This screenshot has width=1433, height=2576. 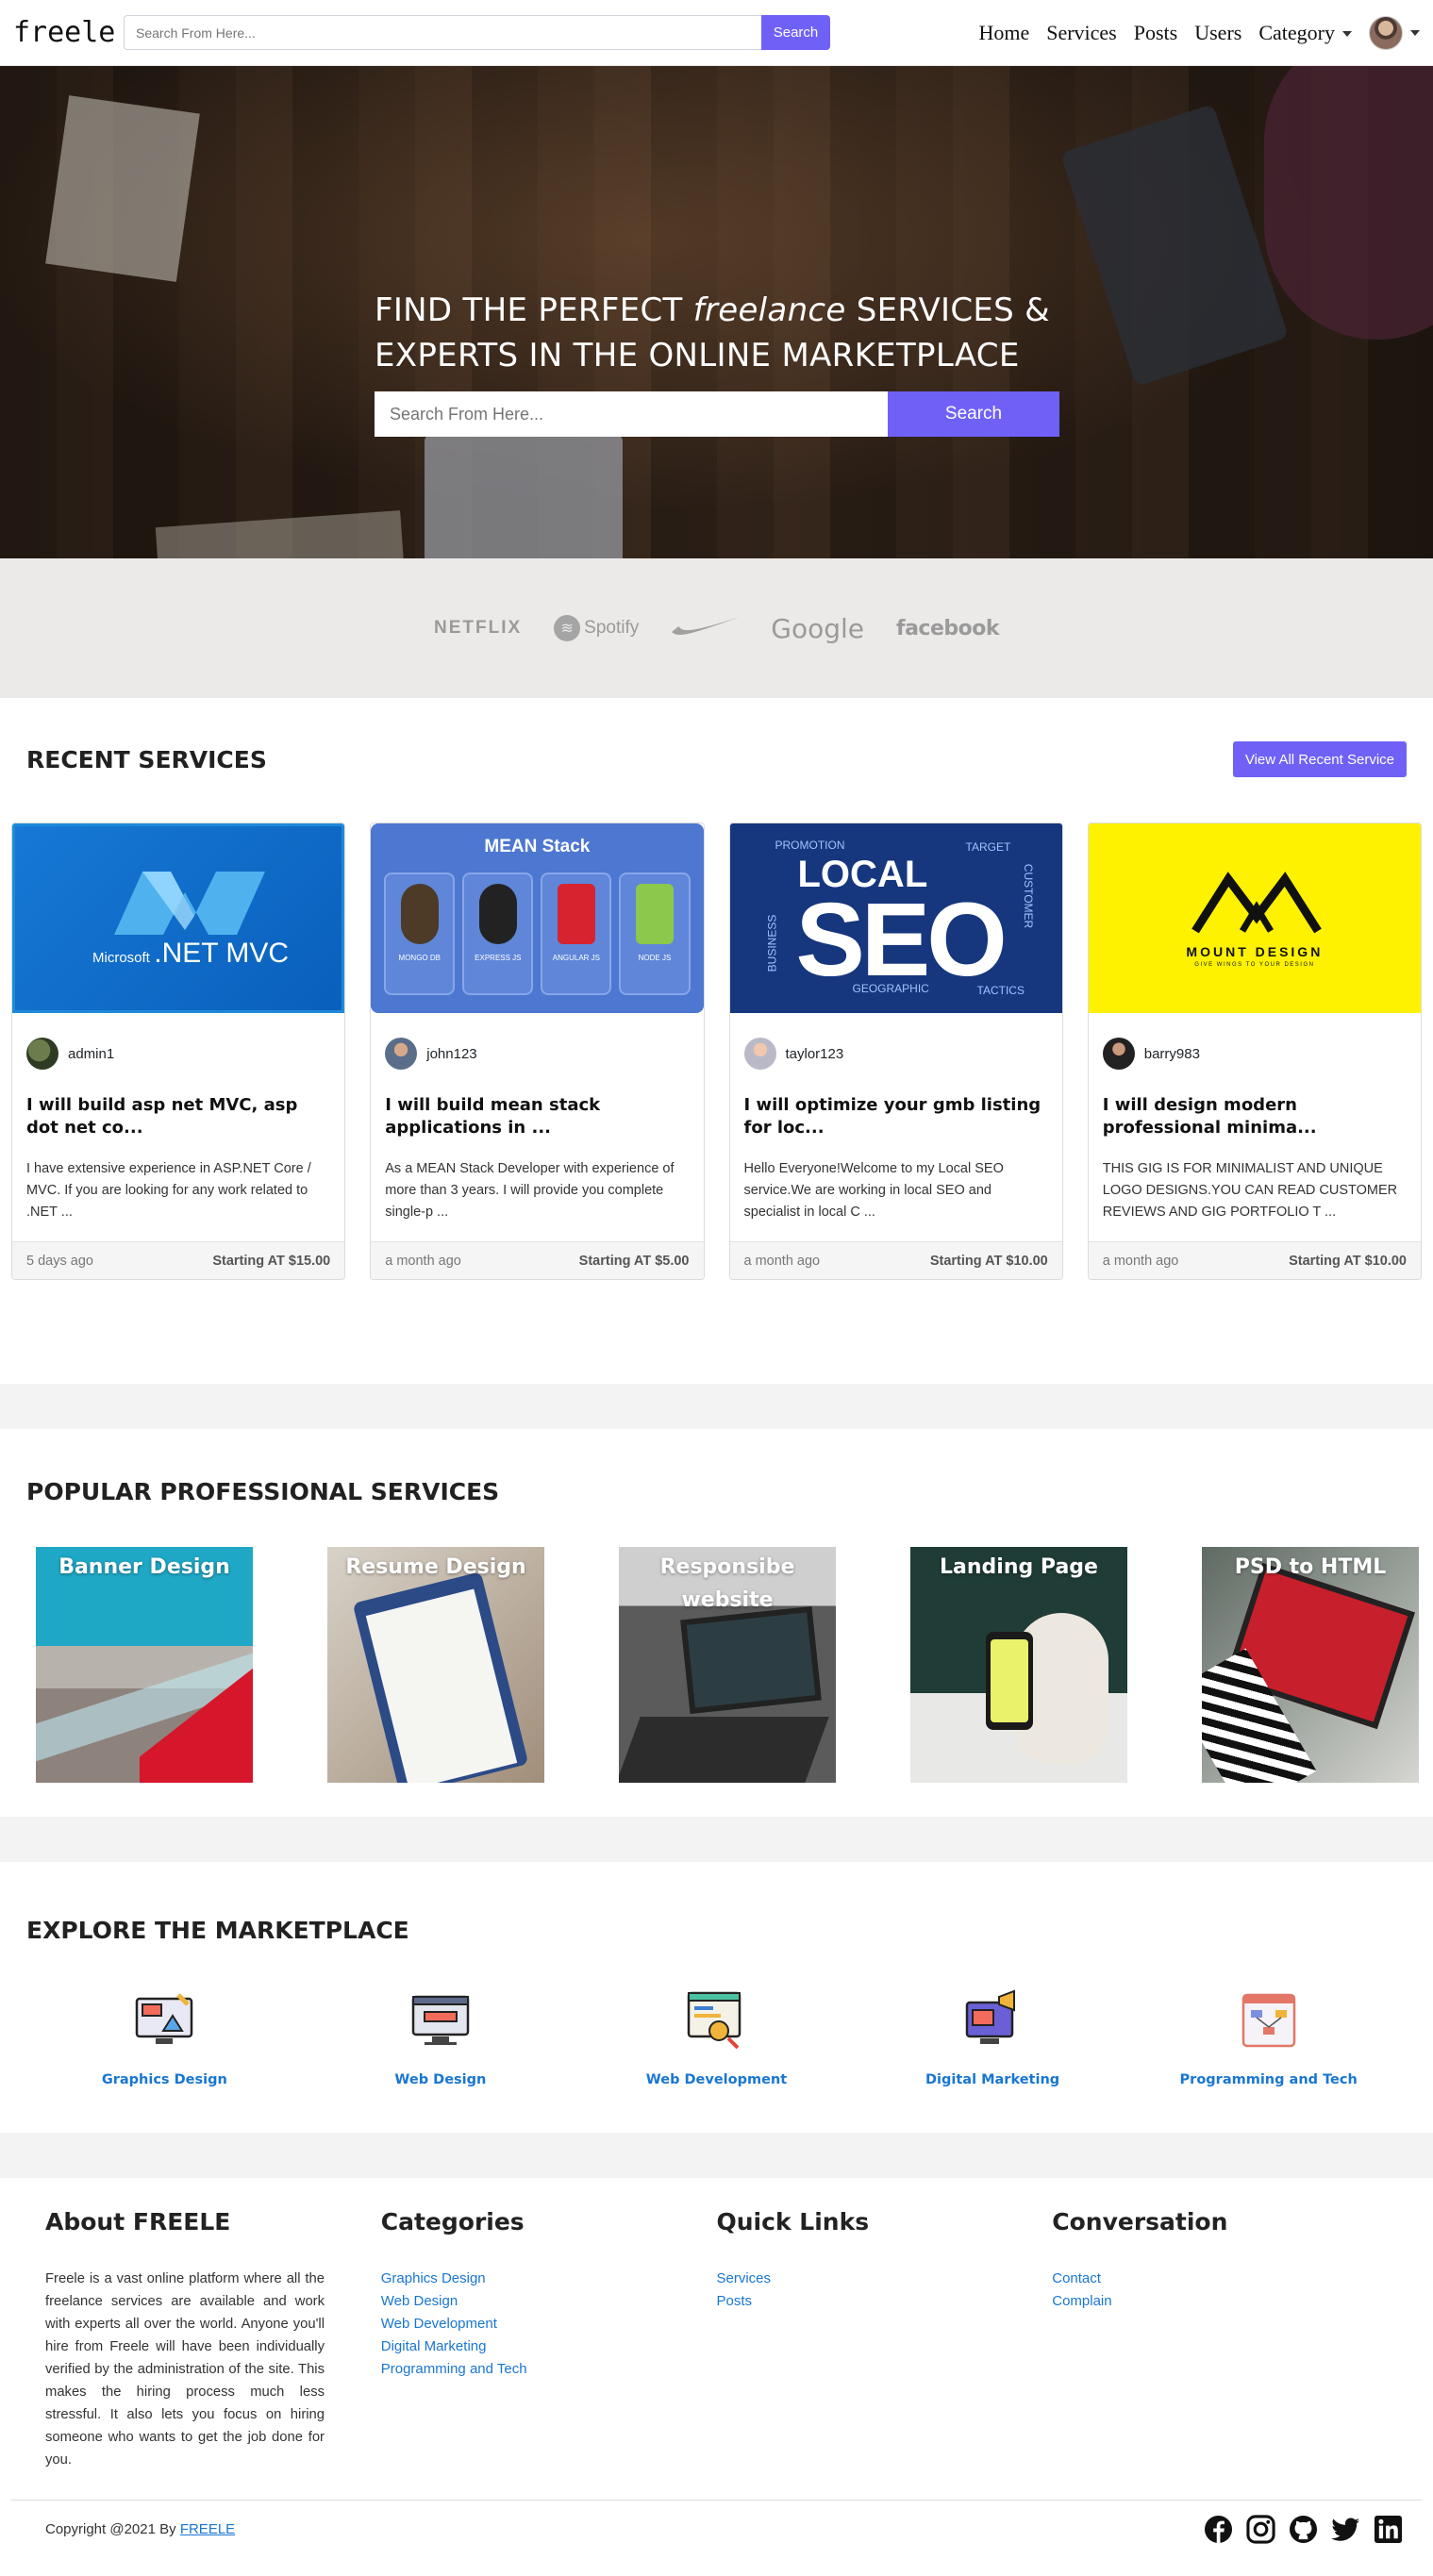 I want to click on nav-link-posts: Posts, so click(x=1155, y=33).